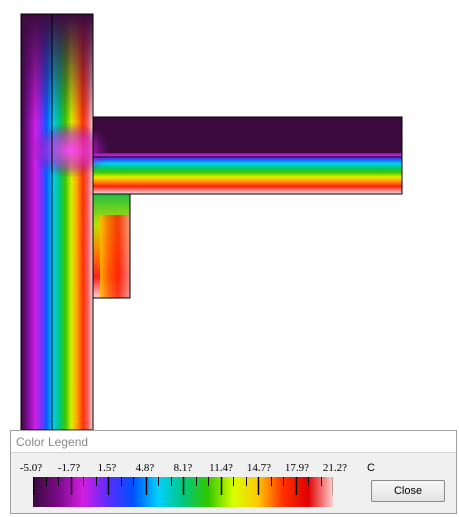  I want to click on wall-chase-warm, so click(115, 256).